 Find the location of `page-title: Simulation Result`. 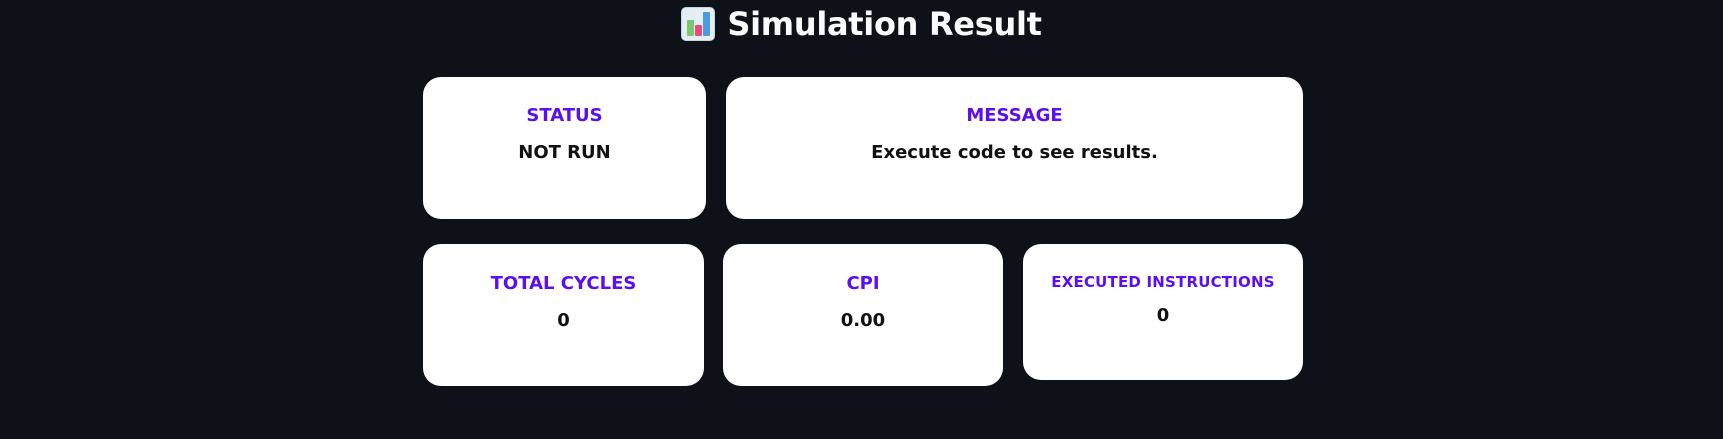

page-title: Simulation Result is located at coordinates (884, 24).